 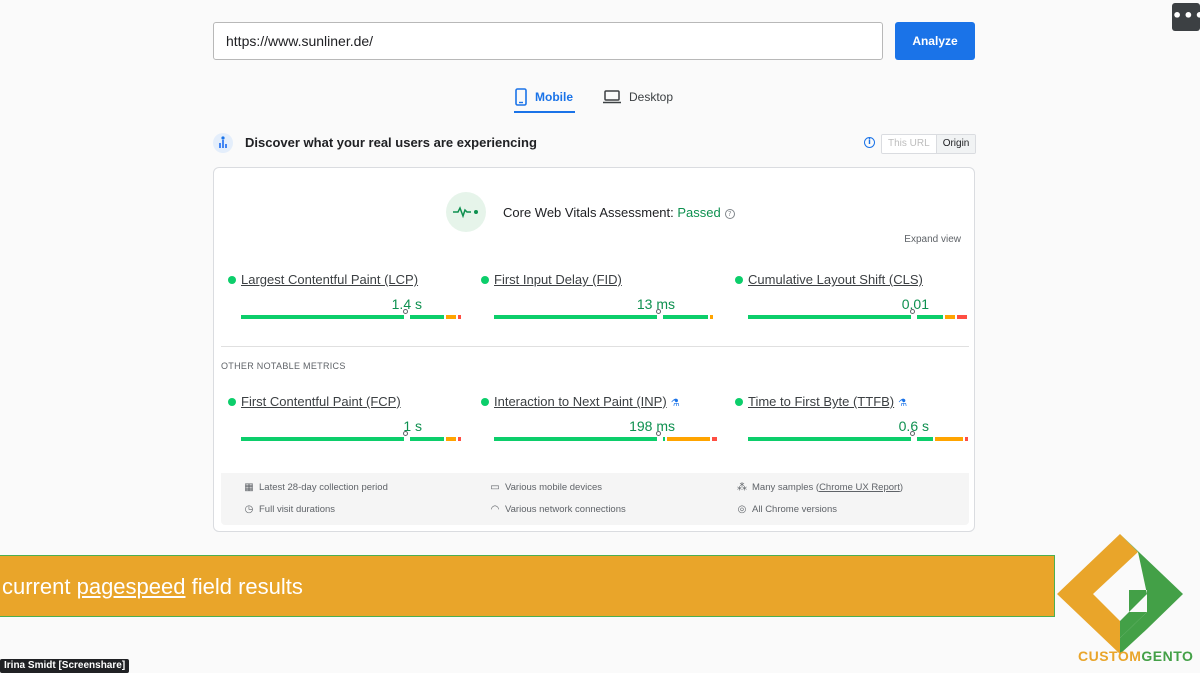 What do you see at coordinates (548, 41) in the screenshot?
I see `url-input: https://www.sunliner.de/` at bounding box center [548, 41].